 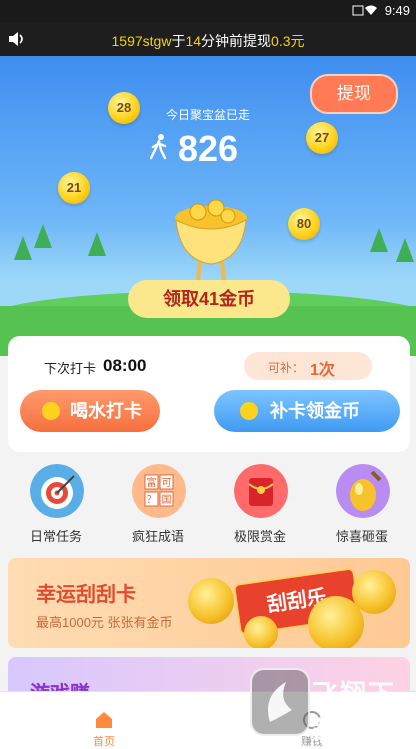 I want to click on claim-coins-button: 领取41金币, so click(x=209, y=299).